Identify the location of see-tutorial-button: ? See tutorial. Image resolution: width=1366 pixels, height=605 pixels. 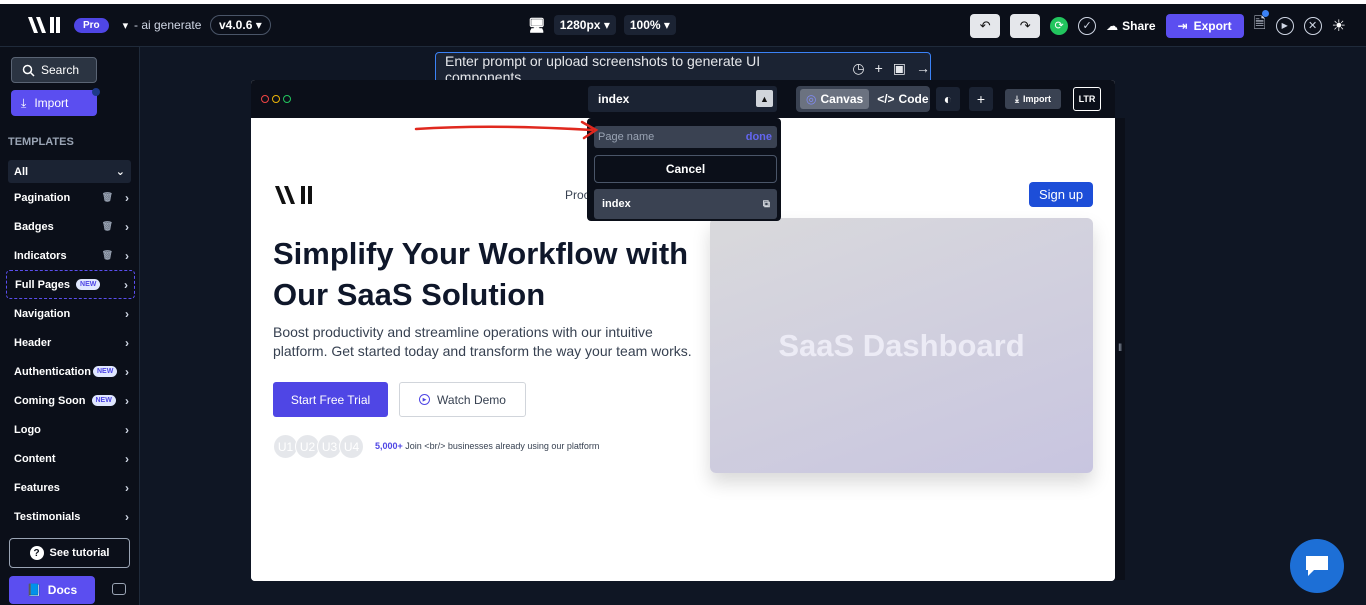
(69, 553).